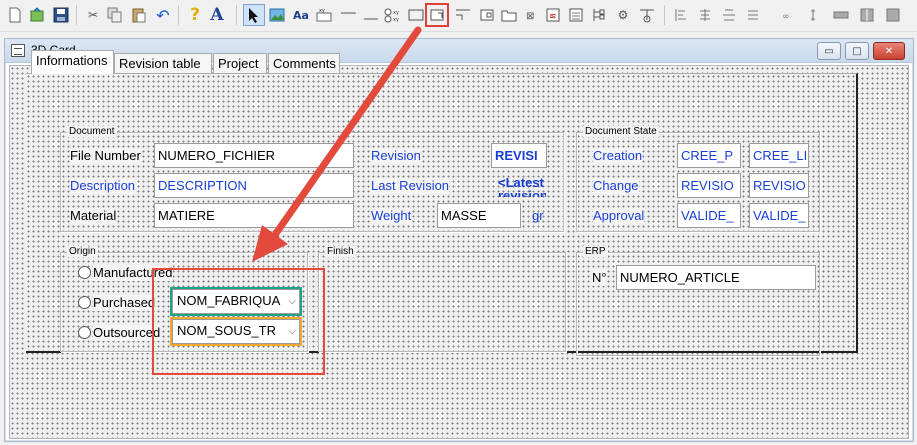 The width and height of the screenshot is (917, 445). Describe the element at coordinates (337, 144) in the screenshot. I see `annotation-arrow` at that location.